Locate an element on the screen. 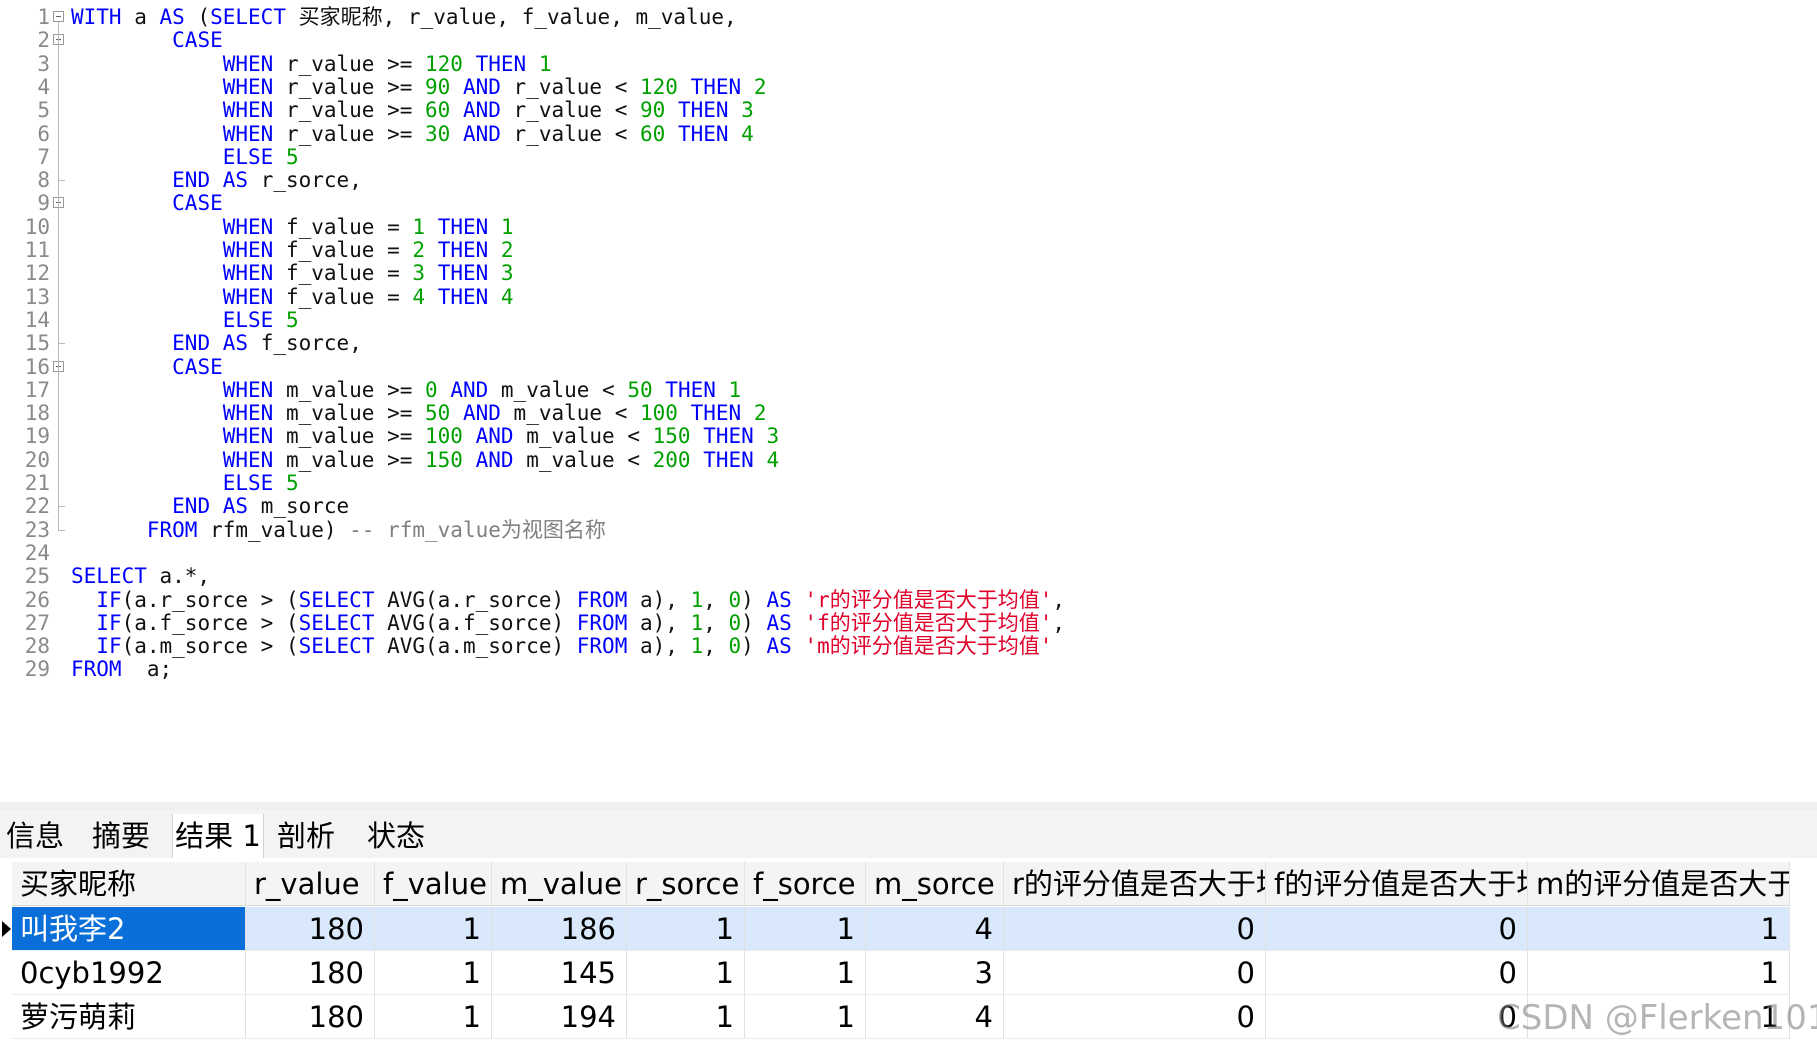  result-tab: 状态 is located at coordinates (396, 836).